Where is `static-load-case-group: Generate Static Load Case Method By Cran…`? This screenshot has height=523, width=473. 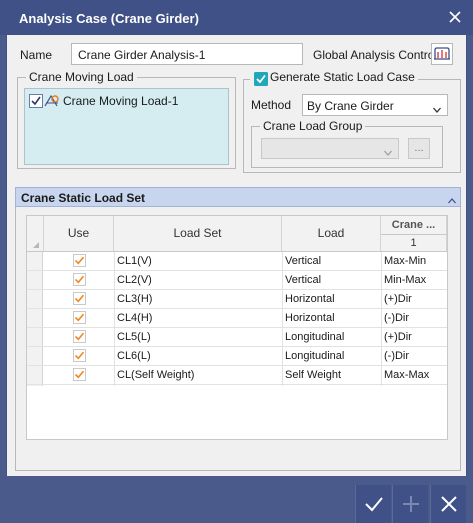 static-load-case-group: Generate Static Load Case Method By Cran… is located at coordinates (352, 121).